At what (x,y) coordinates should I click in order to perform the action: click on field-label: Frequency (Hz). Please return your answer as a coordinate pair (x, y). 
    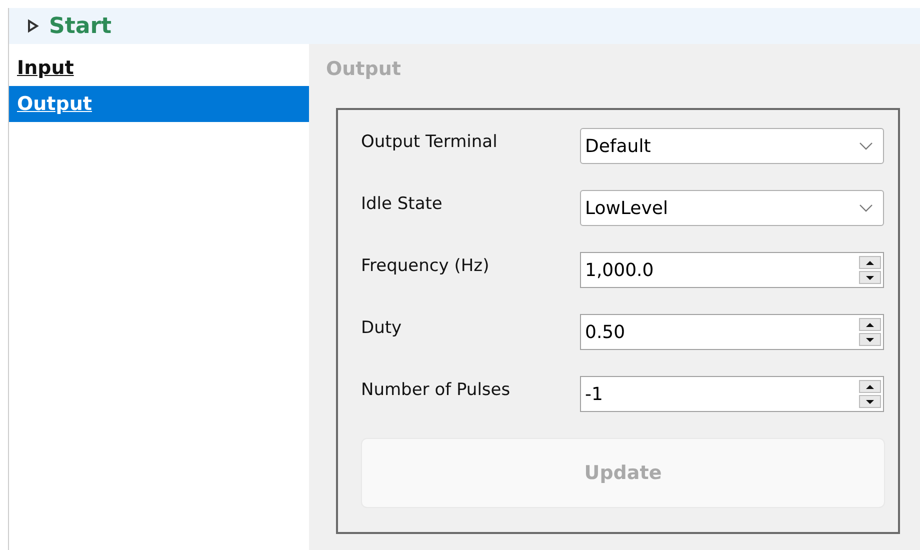
    Looking at the image, I should click on (425, 266).